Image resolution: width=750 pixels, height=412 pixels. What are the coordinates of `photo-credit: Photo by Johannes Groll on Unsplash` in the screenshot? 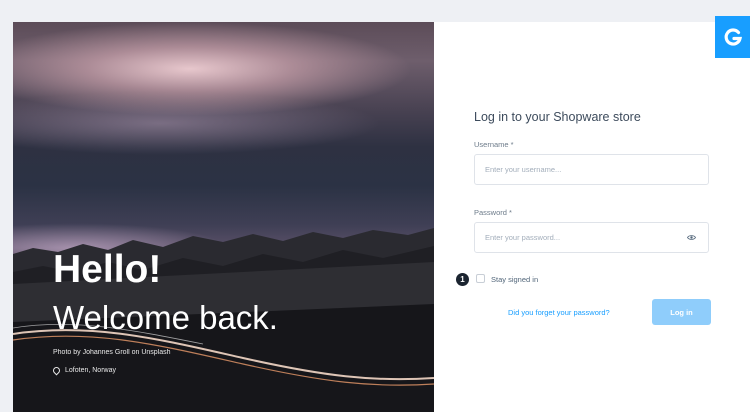 It's located at (112, 352).